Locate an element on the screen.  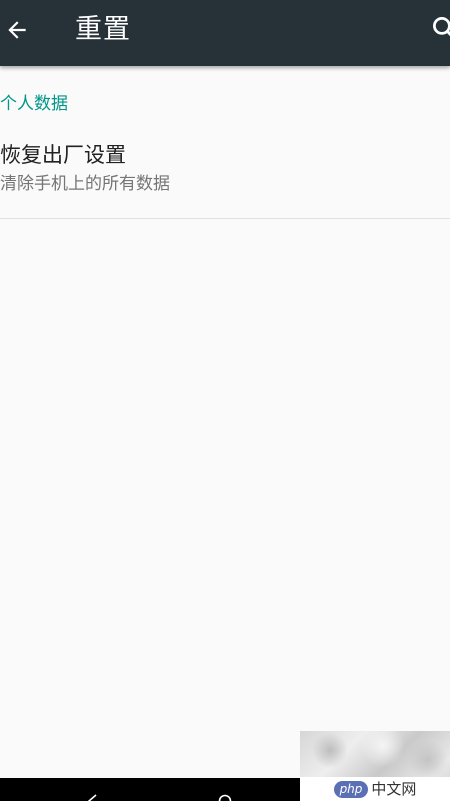
watermark-badge: php is located at coordinates (351, 789).